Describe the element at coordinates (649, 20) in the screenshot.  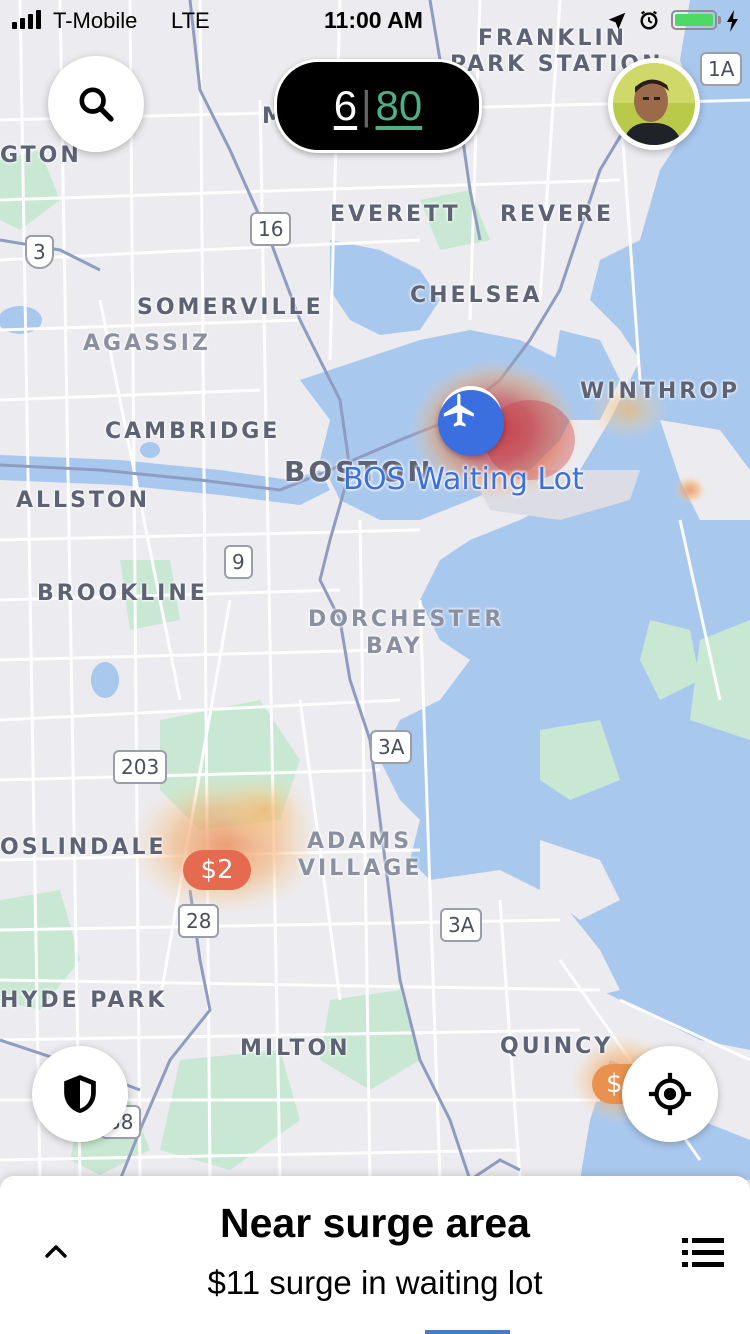
I see `alarm-icon` at that location.